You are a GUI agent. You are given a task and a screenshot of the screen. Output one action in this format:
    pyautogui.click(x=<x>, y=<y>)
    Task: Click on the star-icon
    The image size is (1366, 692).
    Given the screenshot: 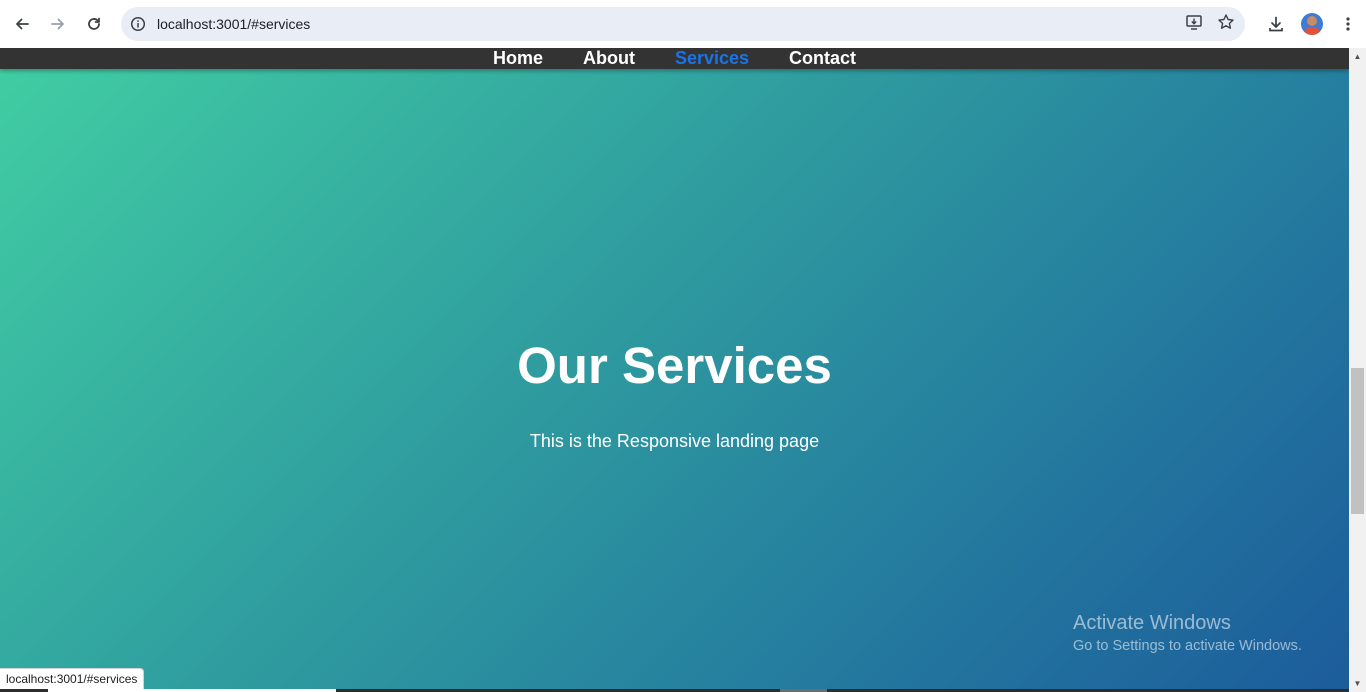 What is the action you would take?
    pyautogui.click(x=1226, y=21)
    